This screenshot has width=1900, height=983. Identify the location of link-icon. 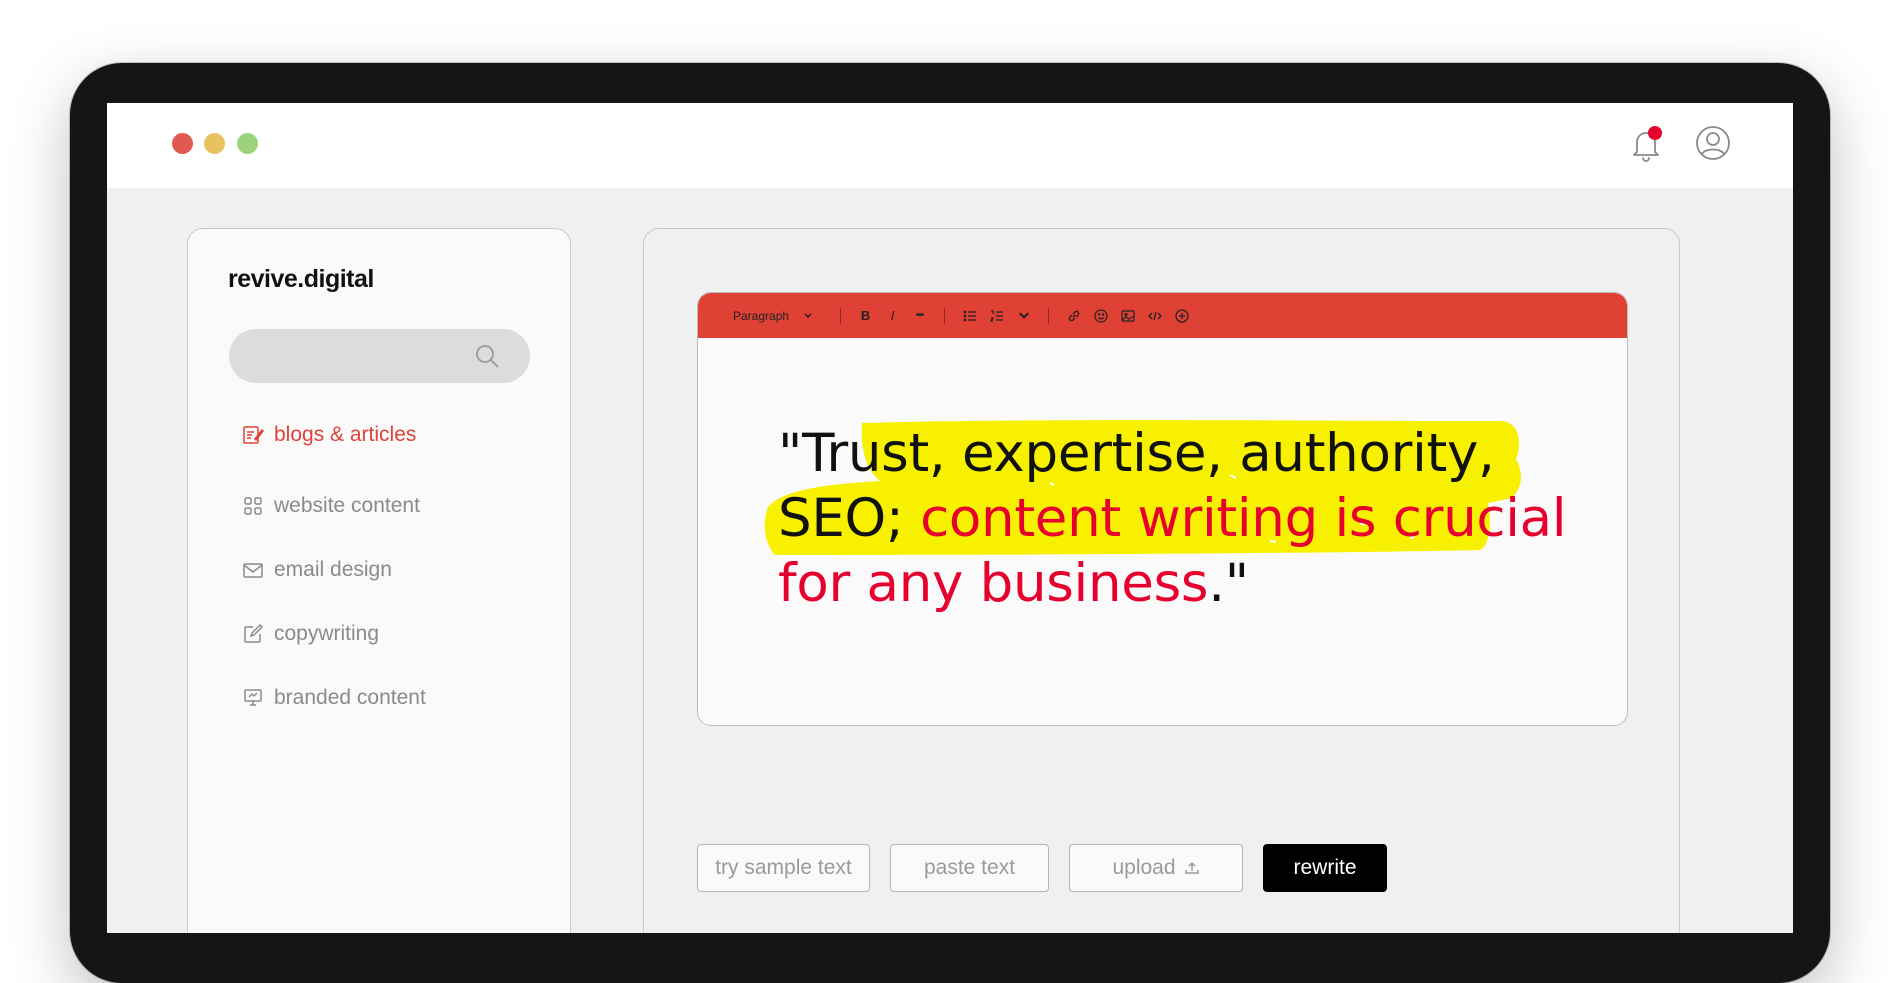
(1073, 315).